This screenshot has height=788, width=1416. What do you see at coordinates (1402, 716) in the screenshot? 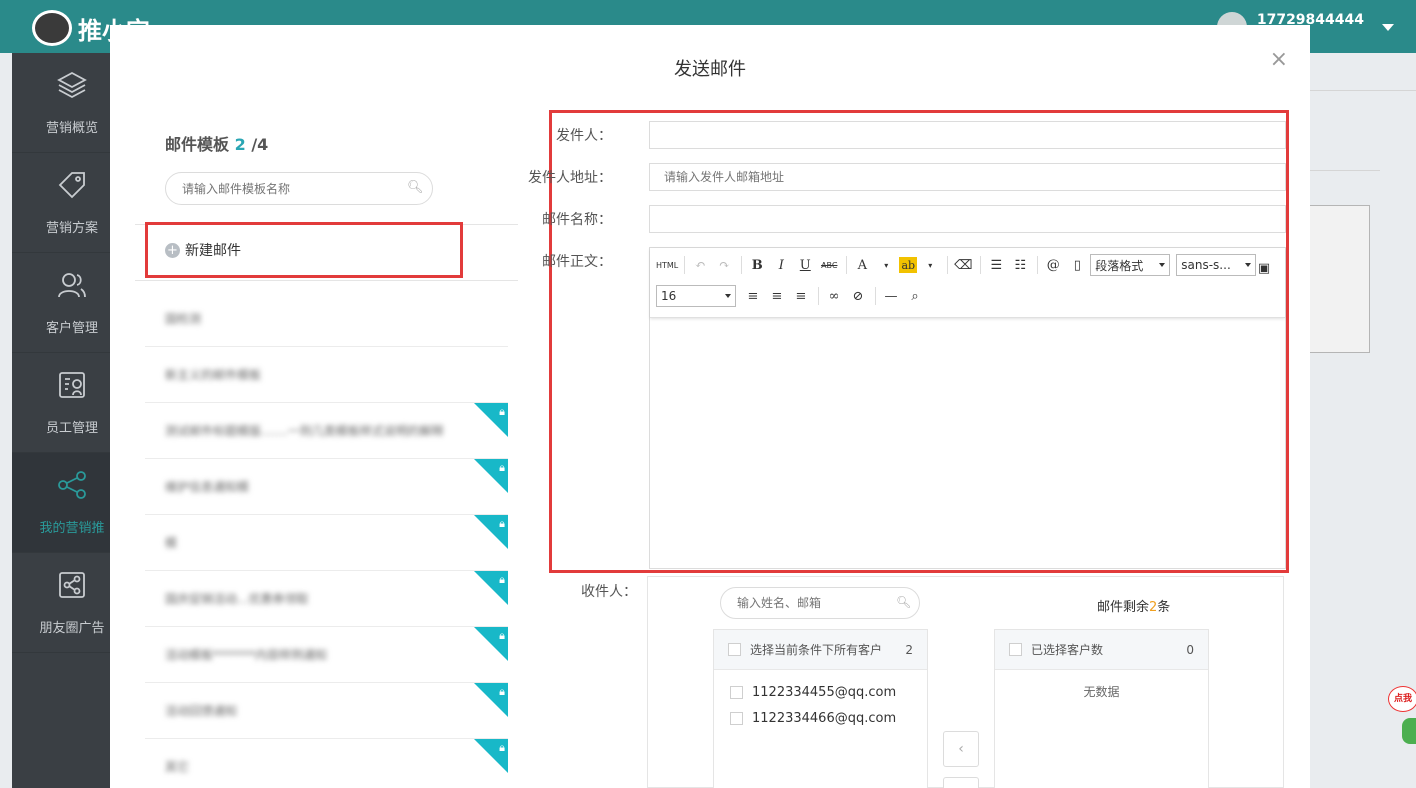
I see `floating-helper: 点我` at bounding box center [1402, 716].